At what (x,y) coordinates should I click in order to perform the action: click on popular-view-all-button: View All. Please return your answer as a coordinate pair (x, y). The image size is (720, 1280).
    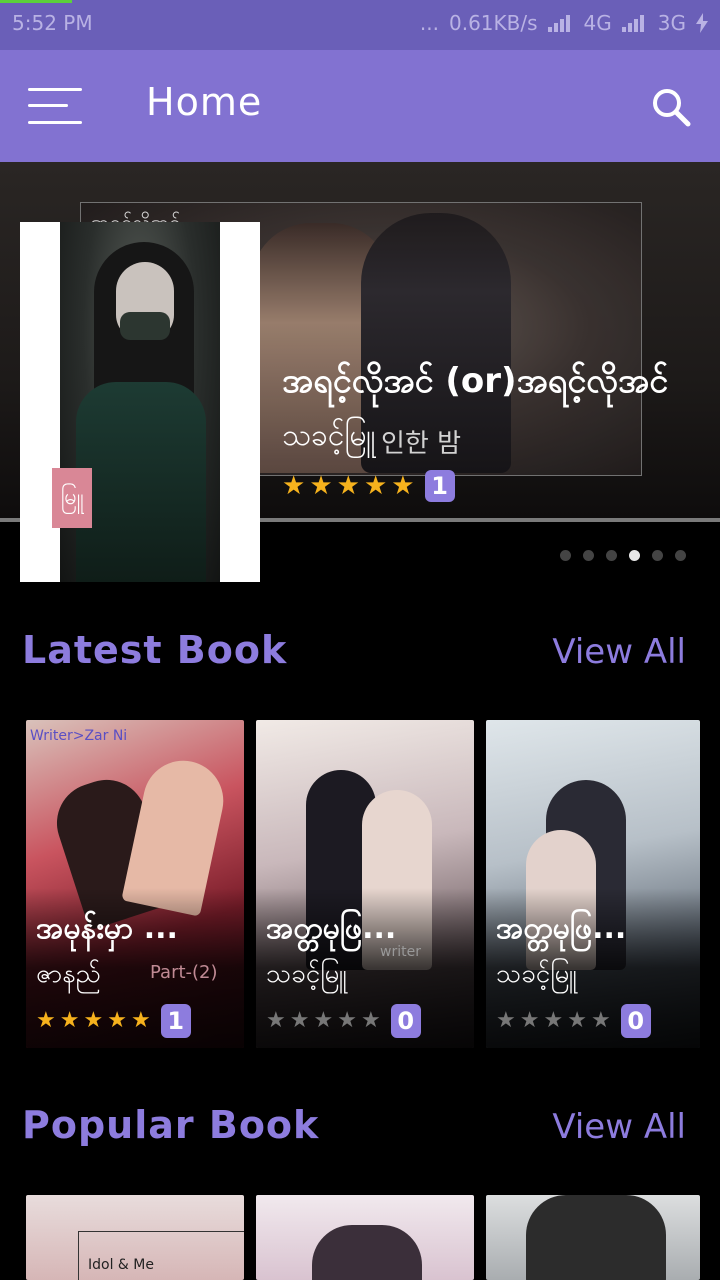
    Looking at the image, I should click on (619, 1127).